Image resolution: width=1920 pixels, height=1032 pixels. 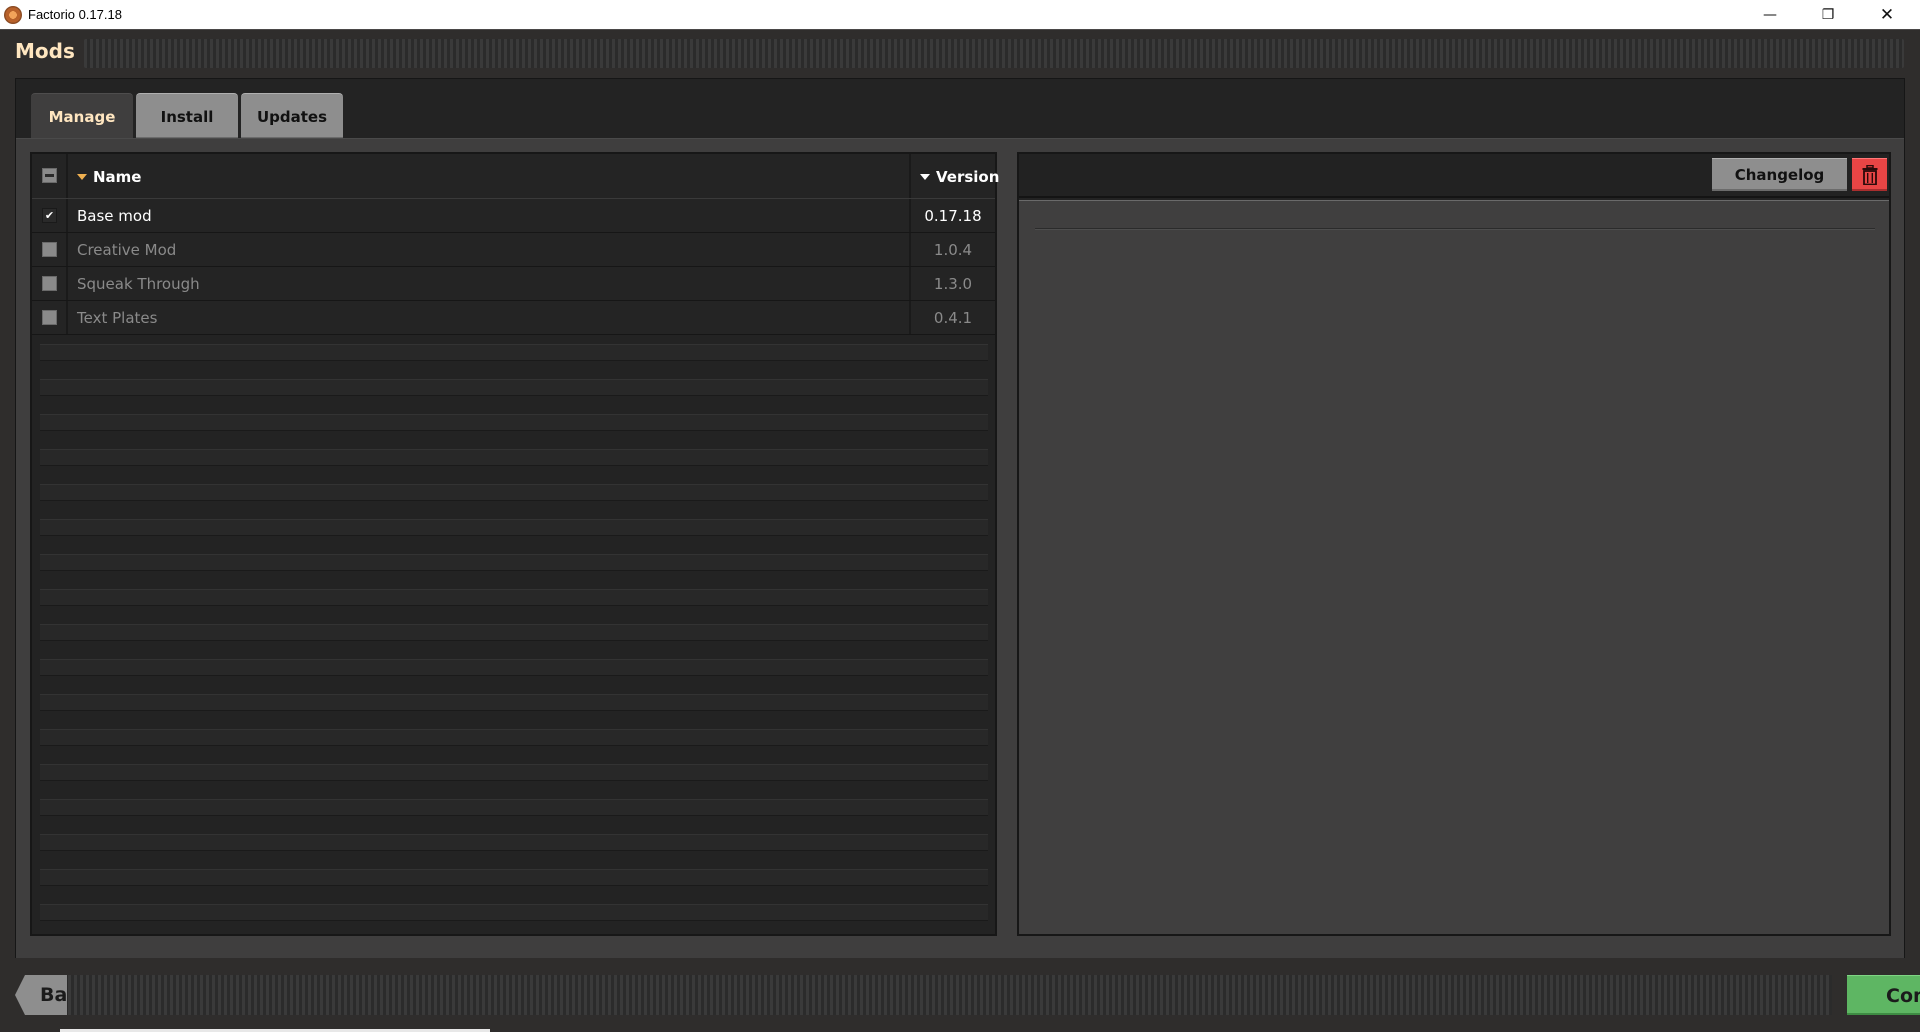 I want to click on back-button: Back, so click(x=41, y=995).